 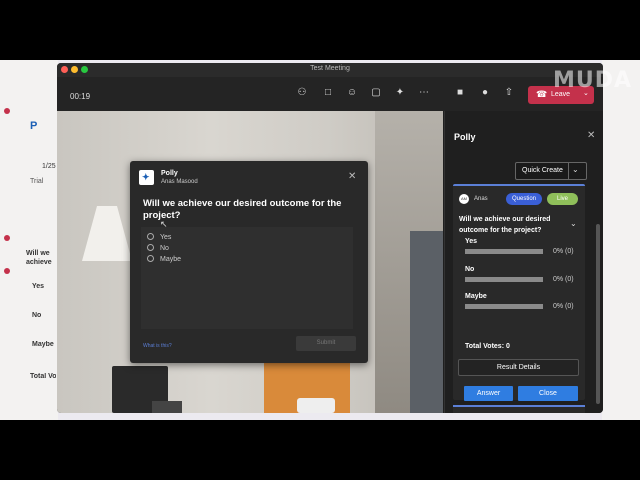 I want to click on panel-scrollbar, so click(x=598, y=314).